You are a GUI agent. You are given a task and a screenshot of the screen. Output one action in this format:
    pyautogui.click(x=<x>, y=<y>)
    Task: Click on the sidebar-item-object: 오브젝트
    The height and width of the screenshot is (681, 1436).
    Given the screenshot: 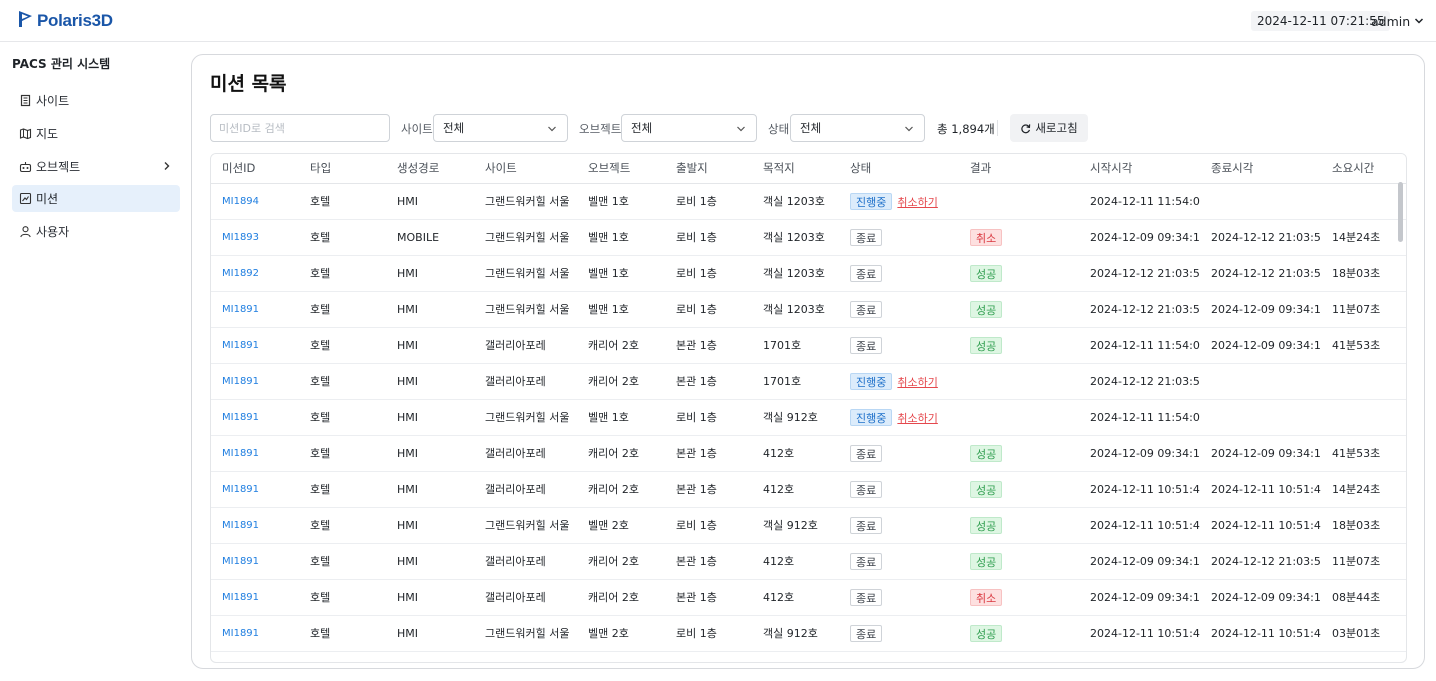 What is the action you would take?
    pyautogui.click(x=96, y=166)
    